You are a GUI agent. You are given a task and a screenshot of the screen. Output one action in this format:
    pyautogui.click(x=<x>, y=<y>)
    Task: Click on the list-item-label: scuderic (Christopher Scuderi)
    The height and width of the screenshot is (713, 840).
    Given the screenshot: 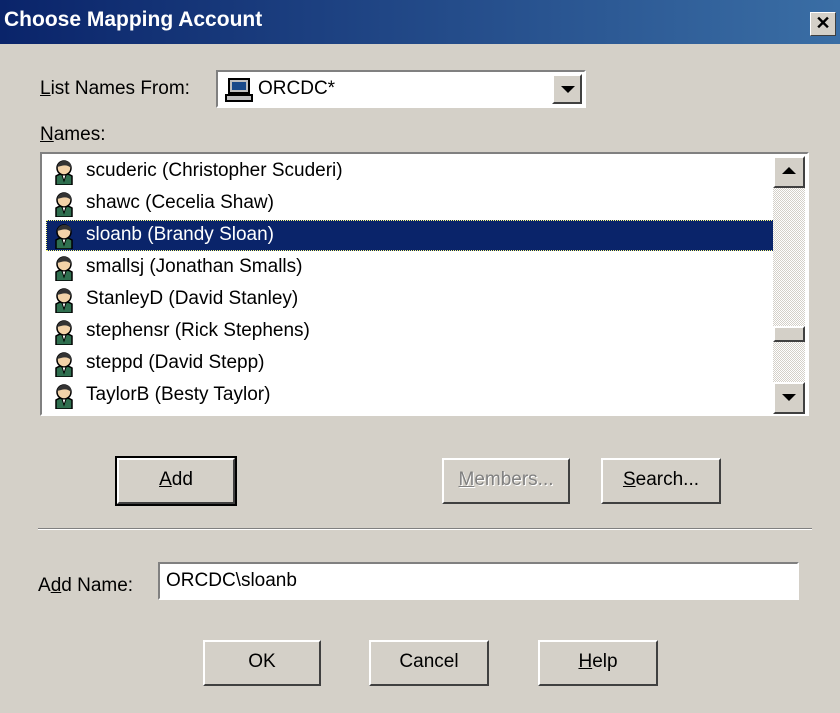 What is the action you would take?
    pyautogui.click(x=214, y=170)
    